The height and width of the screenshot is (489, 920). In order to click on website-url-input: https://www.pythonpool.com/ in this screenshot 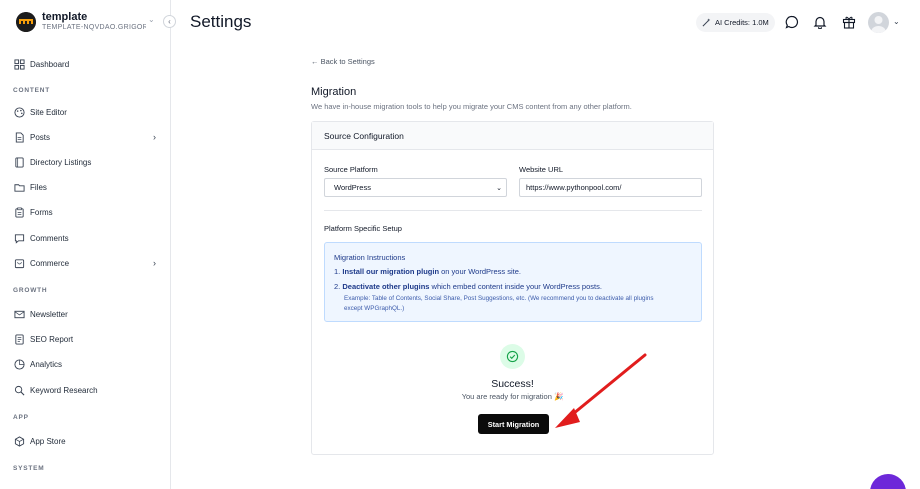, I will do `click(610, 187)`.